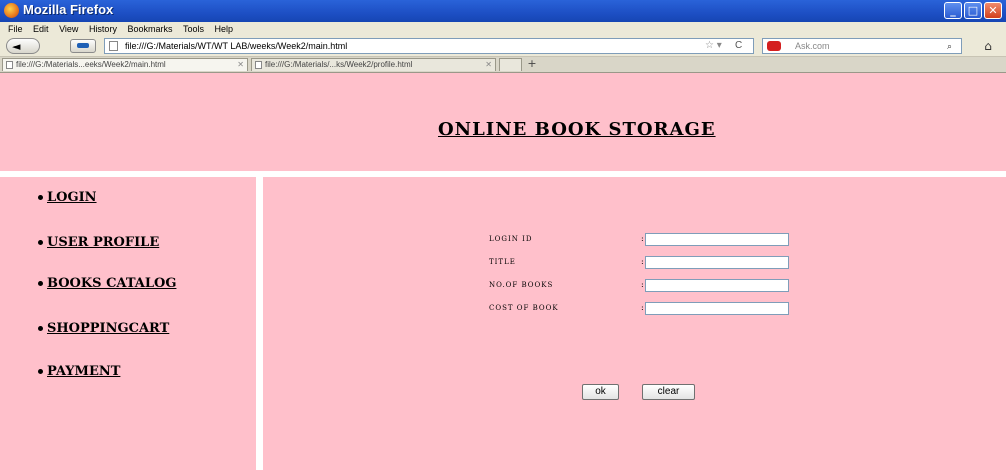 Image resolution: width=1006 pixels, height=470 pixels. I want to click on login-id-input, so click(717, 239).